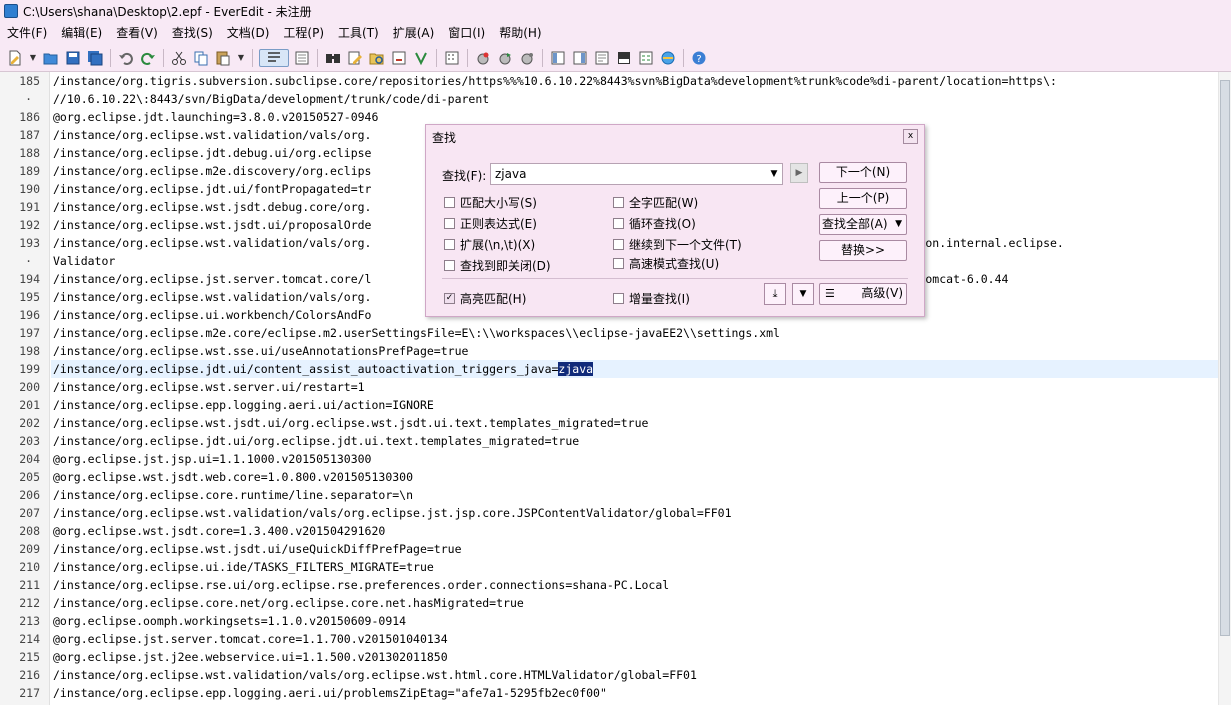 This screenshot has width=1231, height=705. What do you see at coordinates (1225, 358) in the screenshot?
I see `scrollbar-thumb` at bounding box center [1225, 358].